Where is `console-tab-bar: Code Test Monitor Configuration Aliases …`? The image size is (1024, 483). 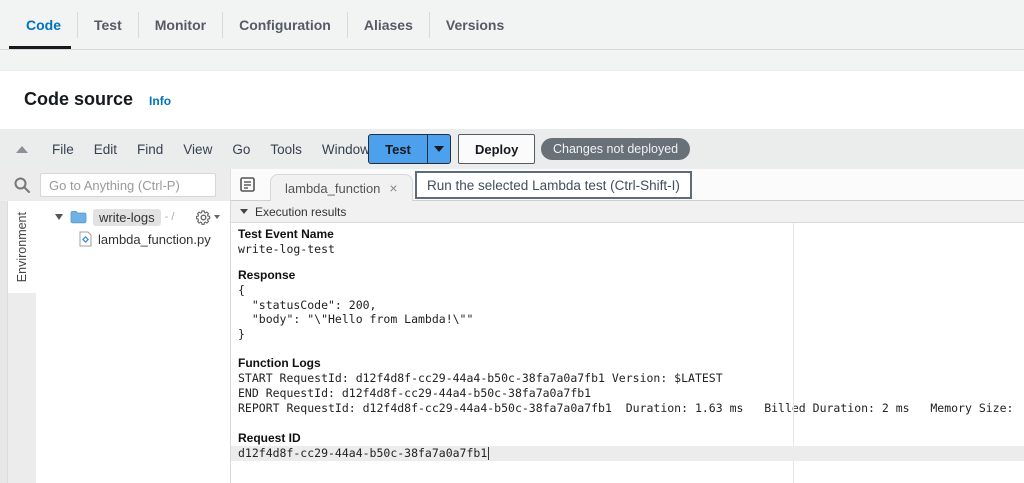
console-tab-bar: Code Test Monitor Configuration Aliases … is located at coordinates (512, 25).